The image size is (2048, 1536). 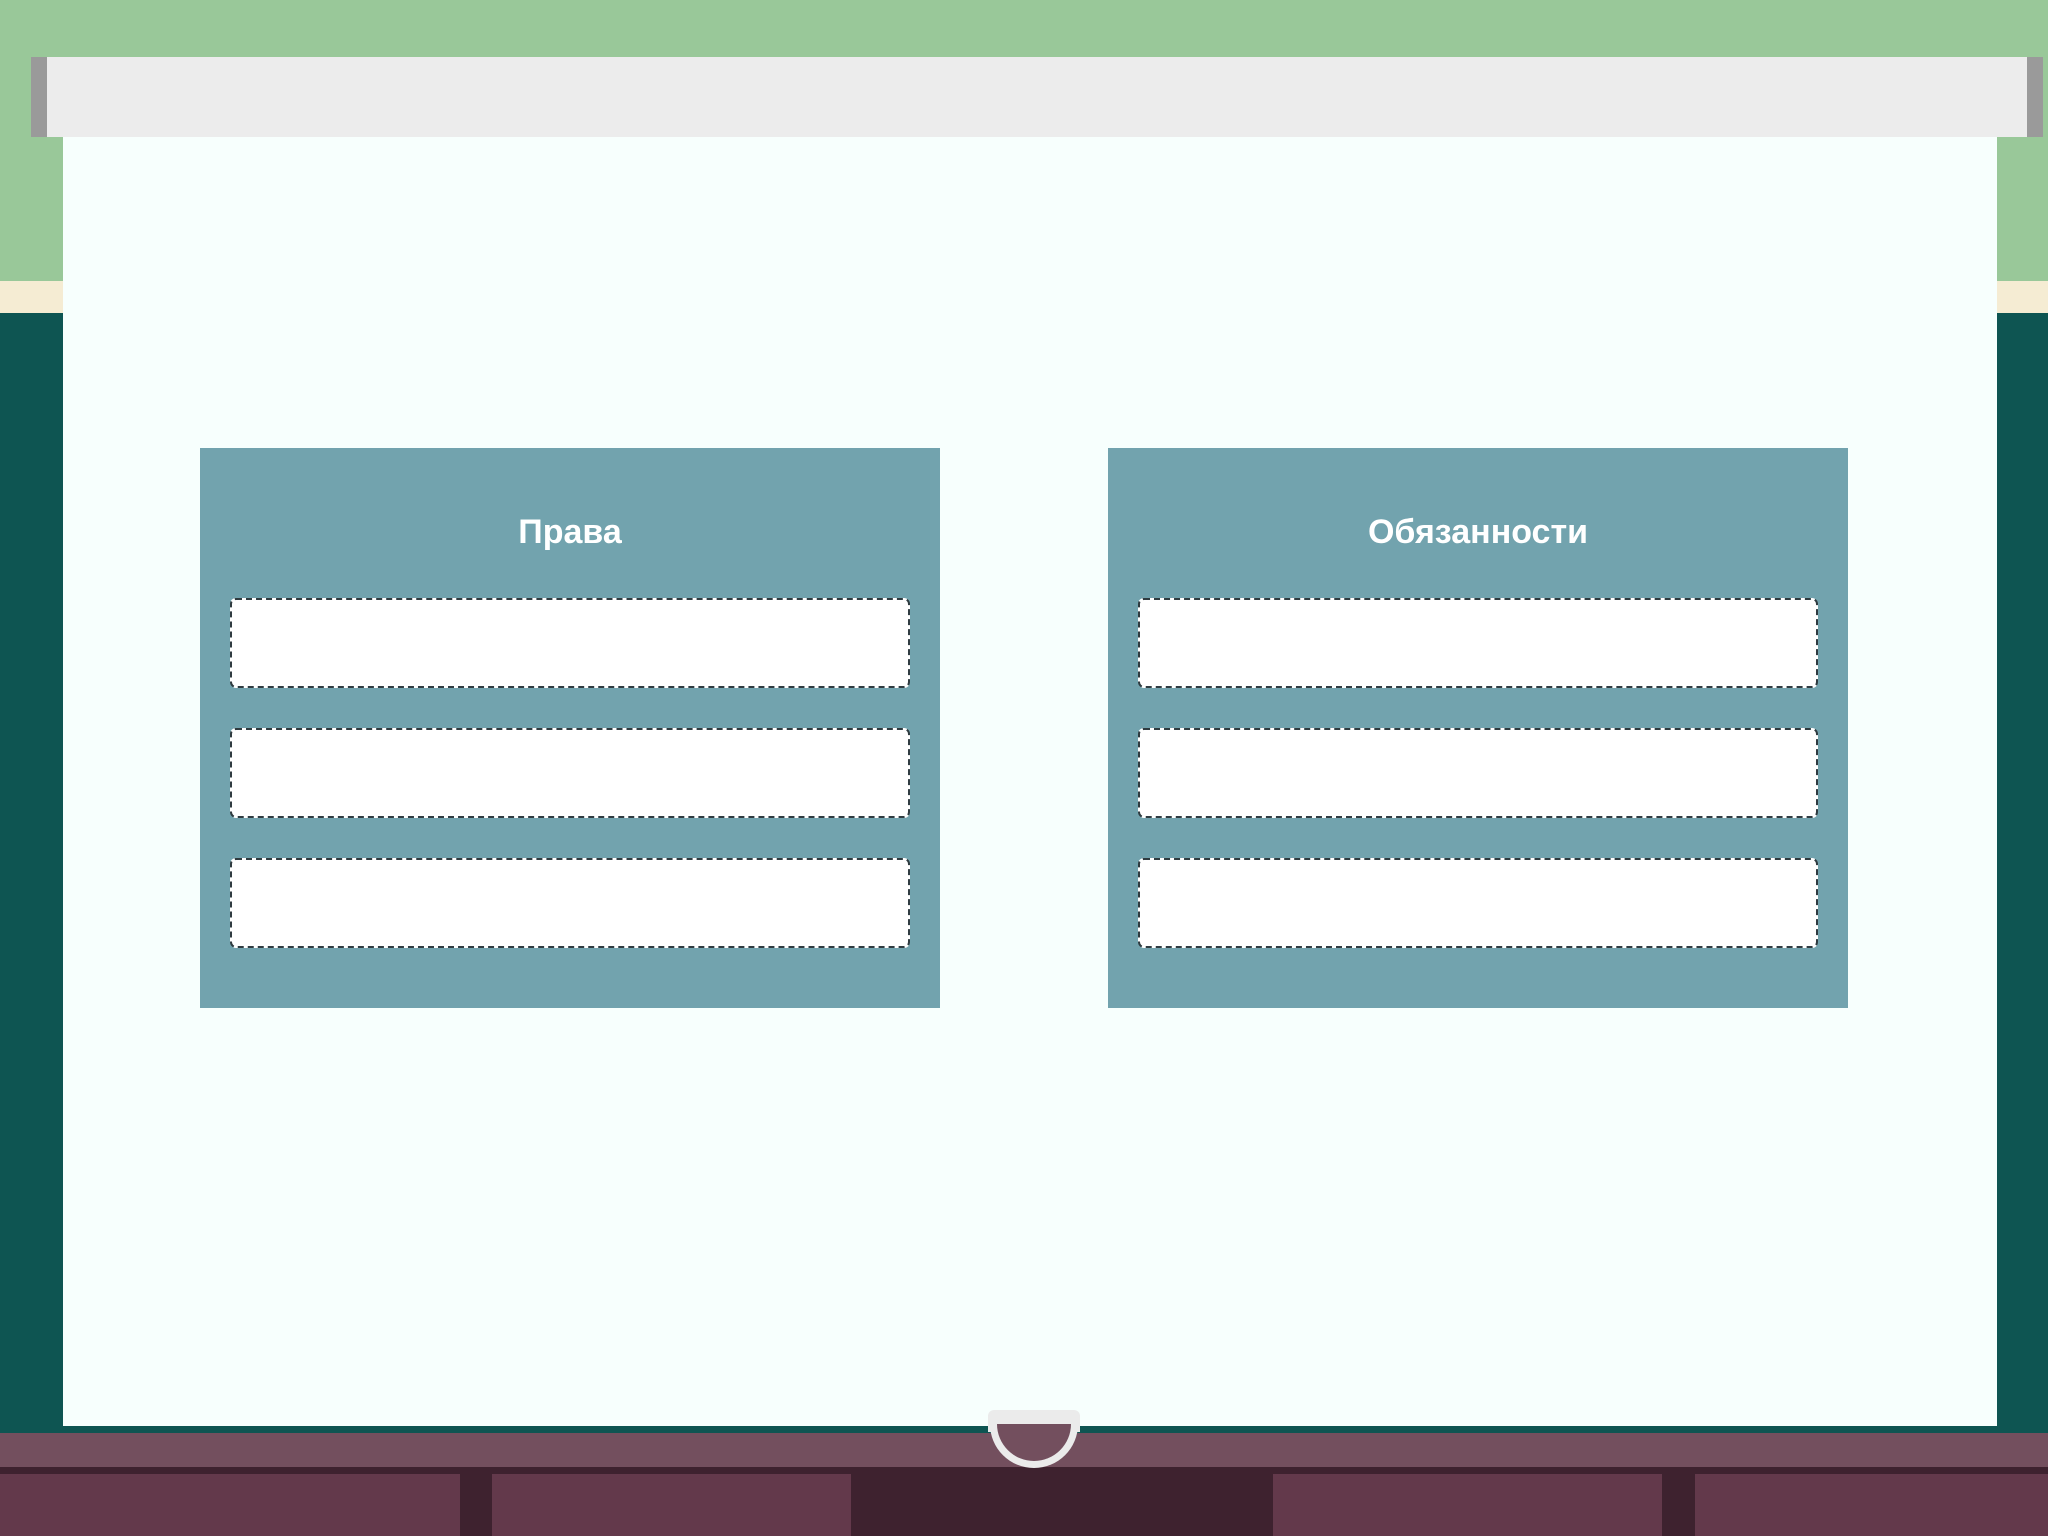 What do you see at coordinates (1024, 1470) in the screenshot?
I see `cabinet-divider` at bounding box center [1024, 1470].